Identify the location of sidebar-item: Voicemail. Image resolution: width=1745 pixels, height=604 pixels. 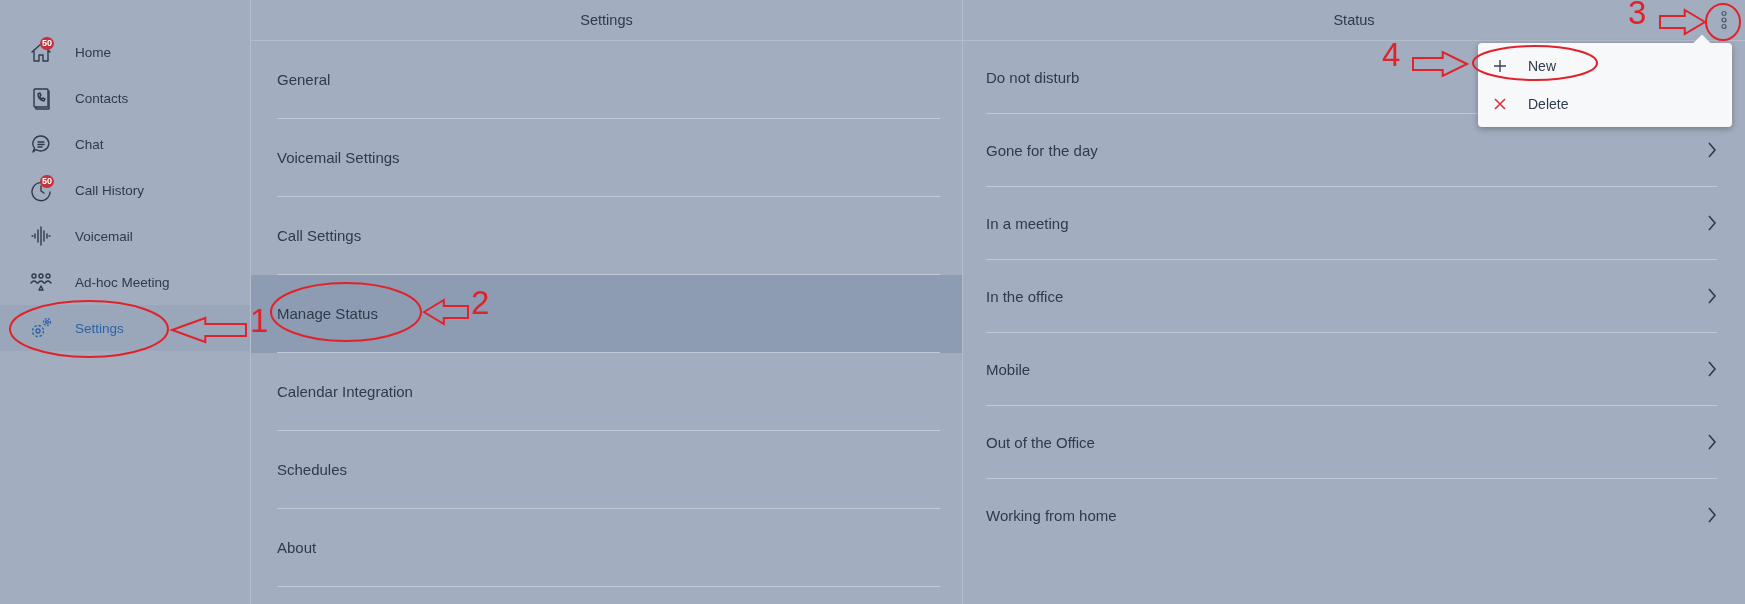
(125, 236).